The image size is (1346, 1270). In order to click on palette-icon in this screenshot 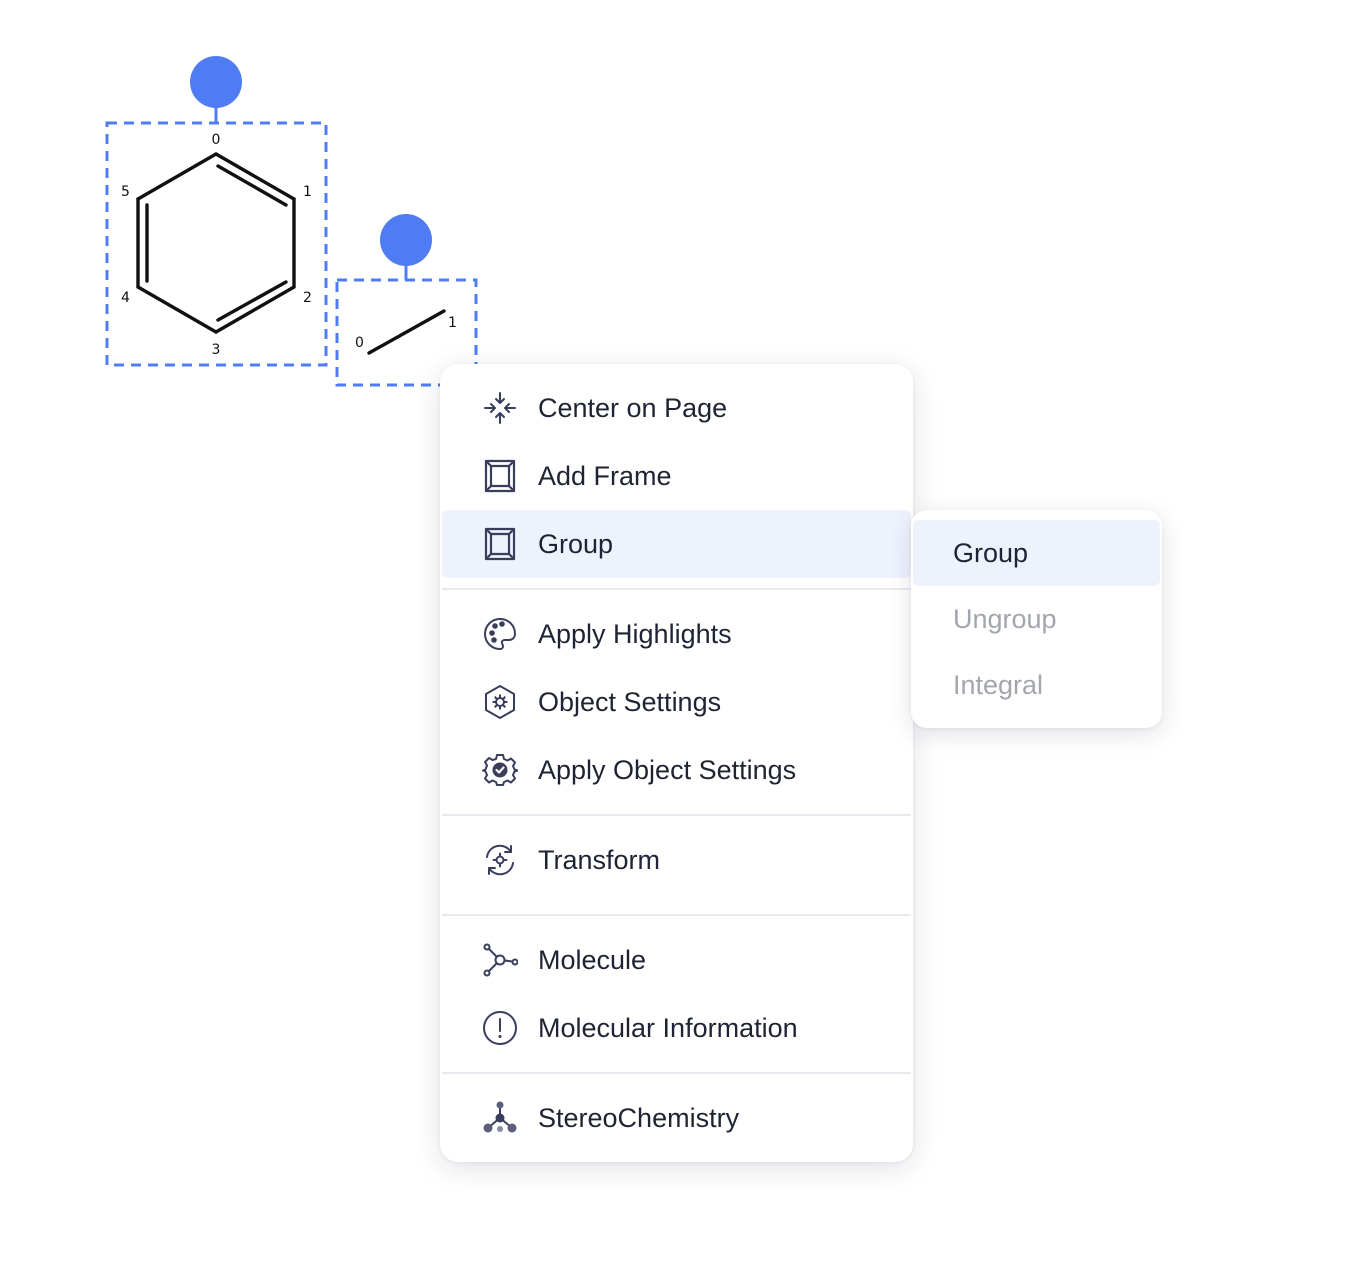, I will do `click(500, 634)`.